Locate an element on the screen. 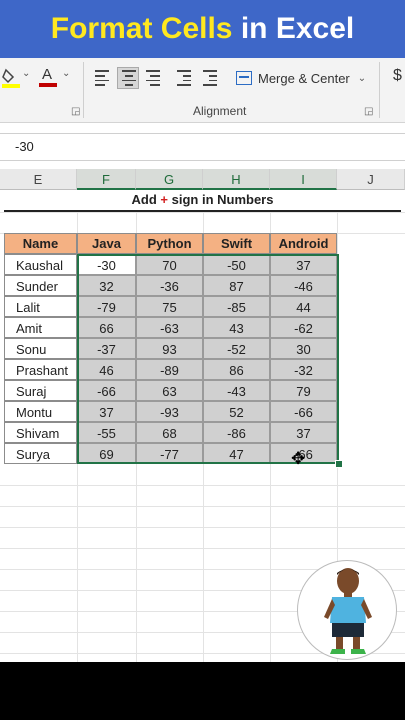  table-cell-name: Shivam is located at coordinates (40, 432).